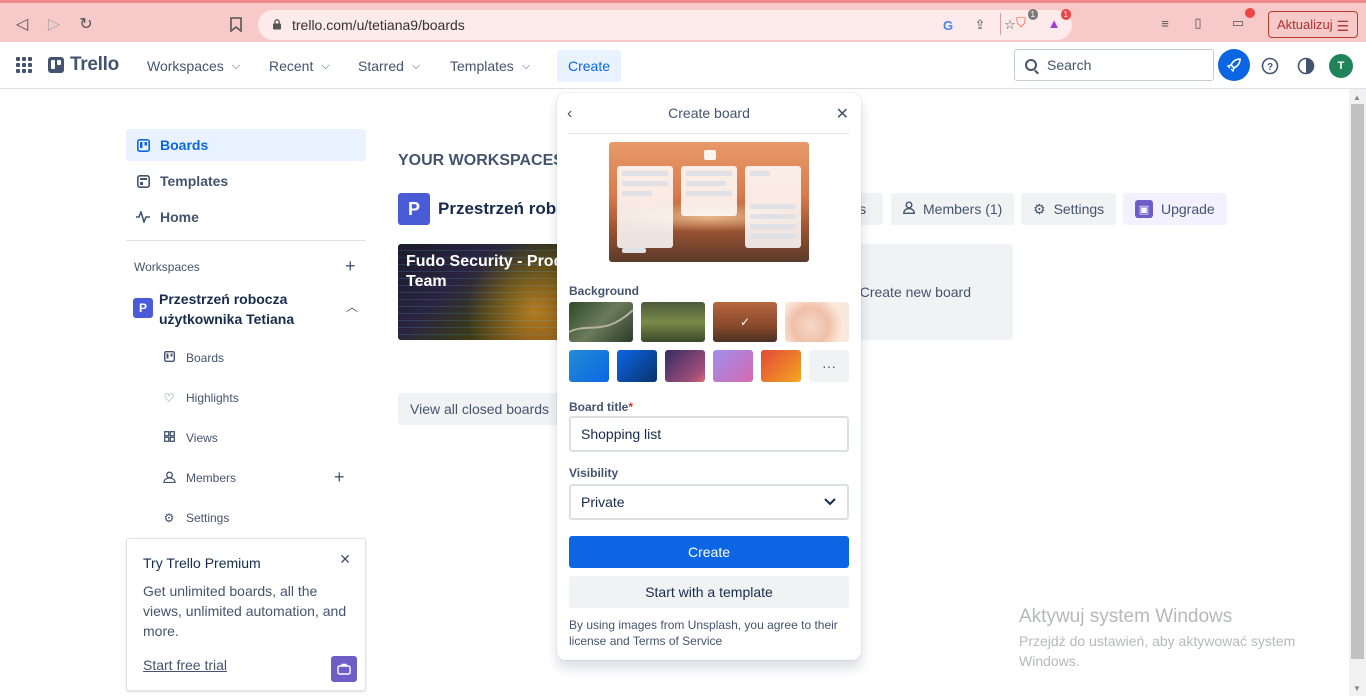 The height and width of the screenshot is (696, 1366). What do you see at coordinates (1057, 21) in the screenshot?
I see `brave-rewards-icon: ▲ 1` at bounding box center [1057, 21].